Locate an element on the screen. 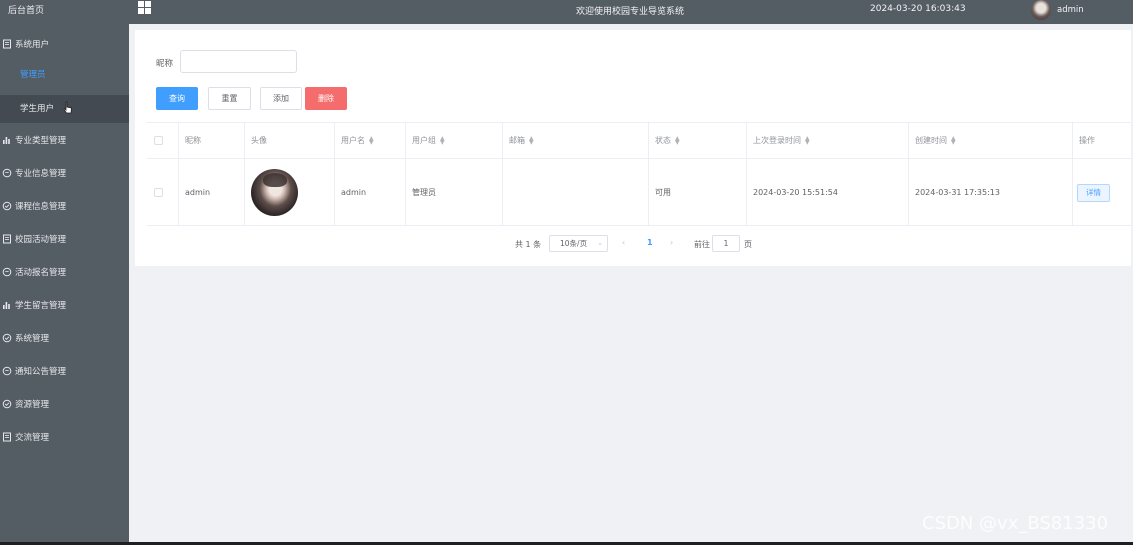 The width and height of the screenshot is (1133, 545). page-jump-input is located at coordinates (726, 243).